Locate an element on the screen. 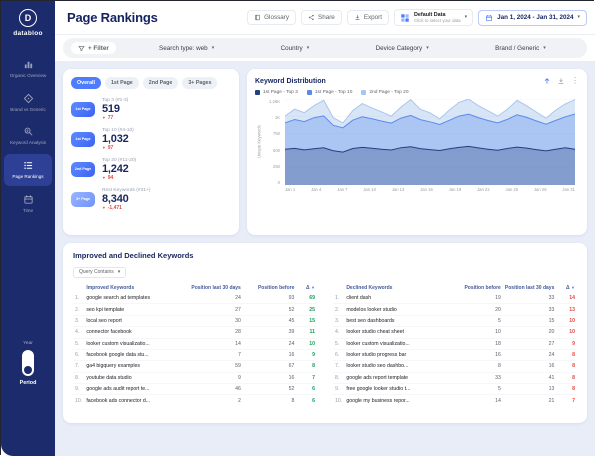 Image resolution: width=600 pixels, height=461 pixels. column-header: Improved Keywords is located at coordinates (136, 288).